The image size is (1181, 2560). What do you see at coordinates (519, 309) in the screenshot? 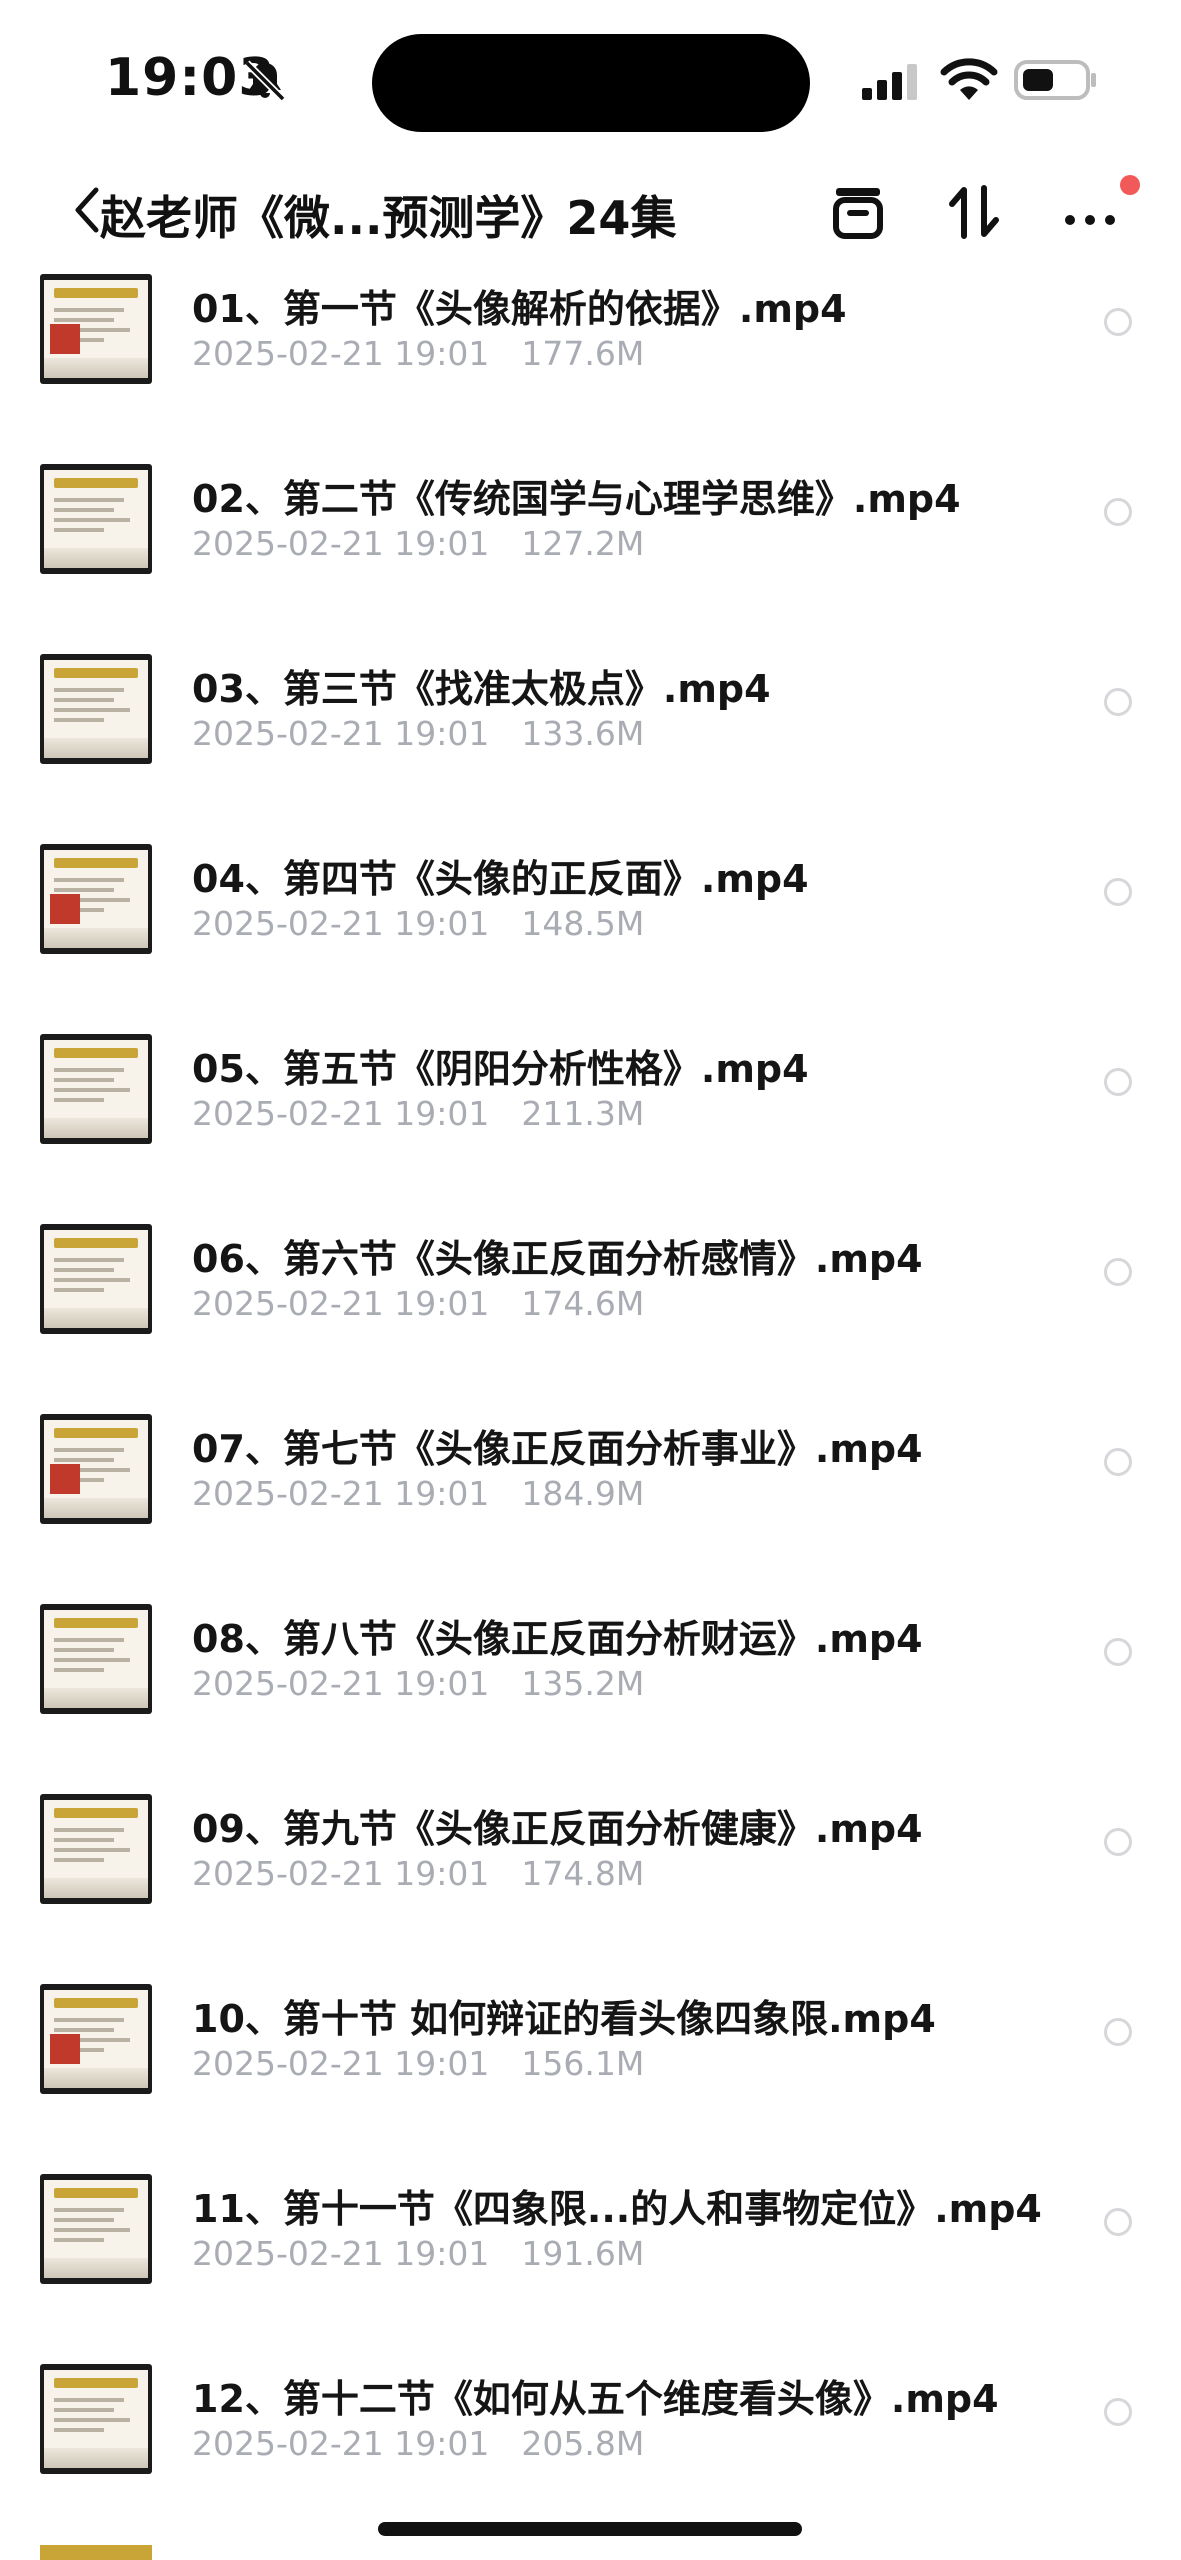
I see `file-name: 01、第一节《头像解析的依据》.mp4` at bounding box center [519, 309].